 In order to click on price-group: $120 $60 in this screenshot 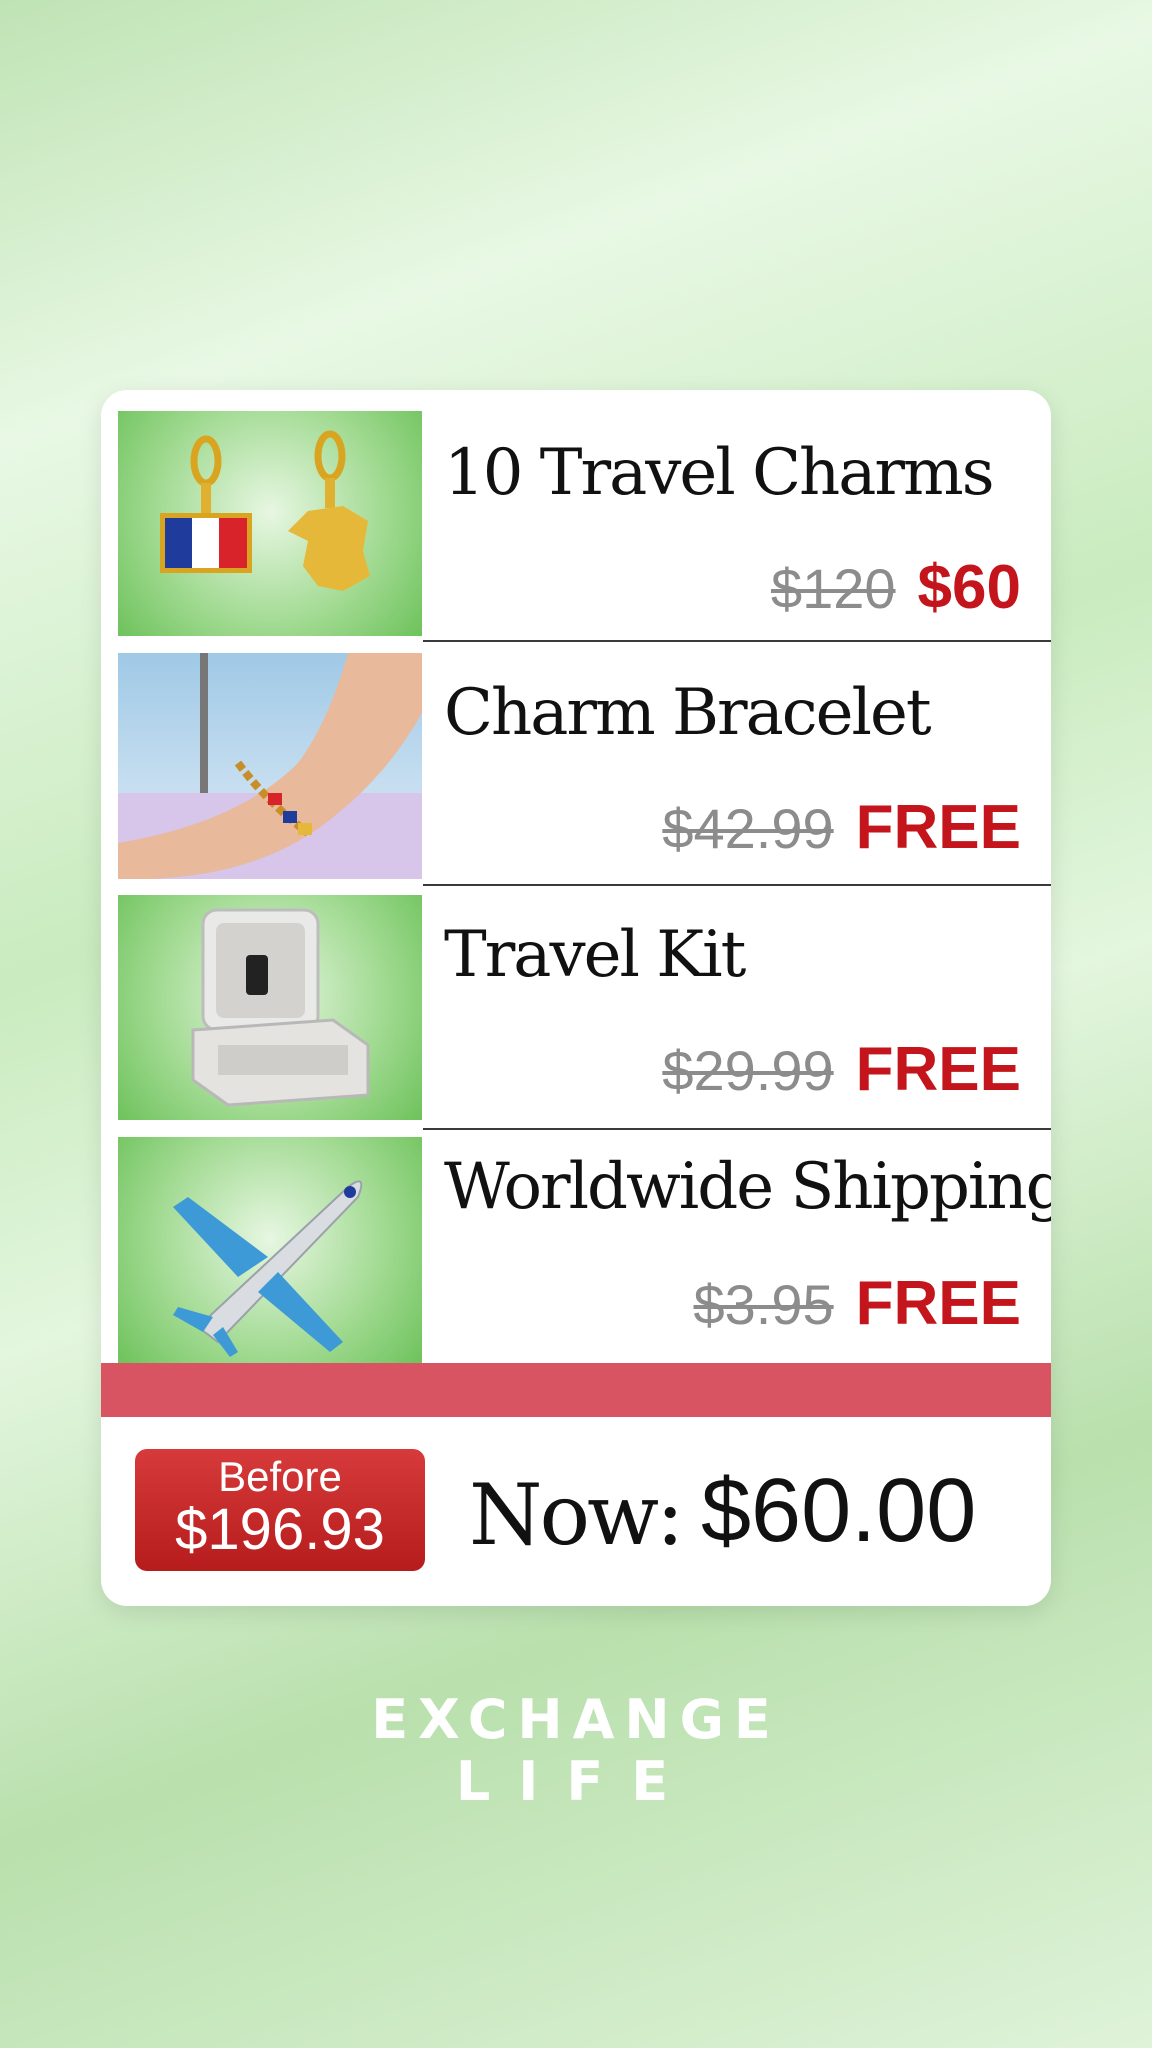, I will do `click(896, 587)`.